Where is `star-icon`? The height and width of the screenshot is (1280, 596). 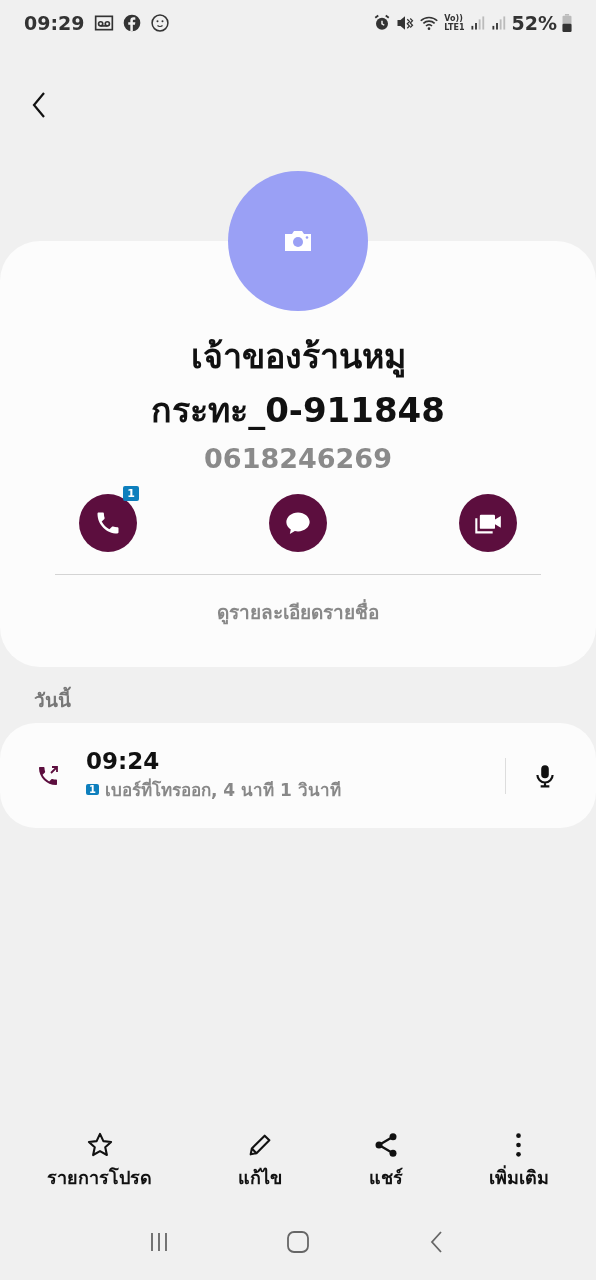 star-icon is located at coordinates (99, 1145).